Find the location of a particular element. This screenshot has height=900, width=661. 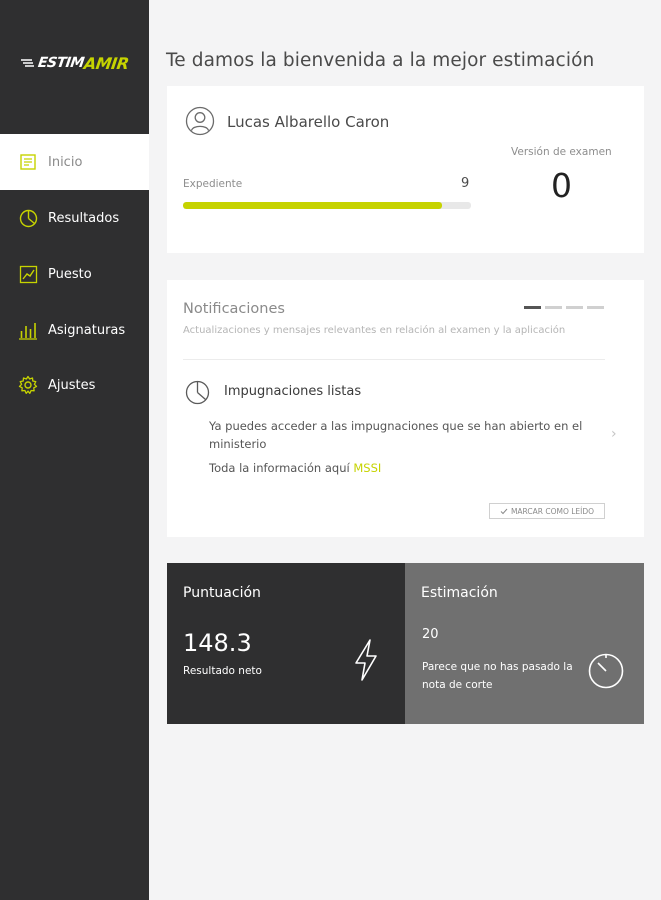

sidebar-item-inicio: Inicio is located at coordinates (74, 162).